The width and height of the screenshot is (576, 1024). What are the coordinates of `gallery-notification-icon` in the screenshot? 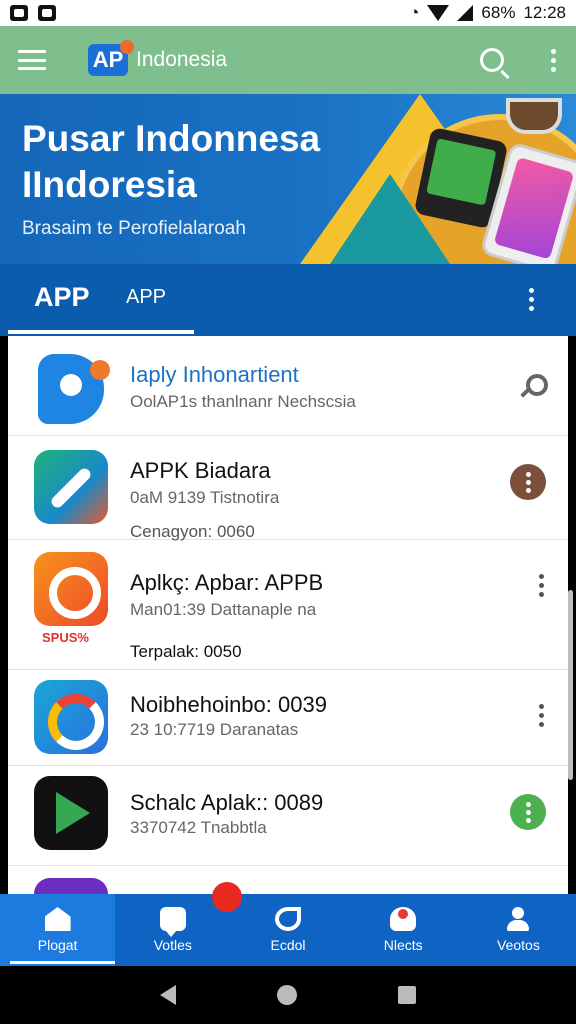 It's located at (19, 13).